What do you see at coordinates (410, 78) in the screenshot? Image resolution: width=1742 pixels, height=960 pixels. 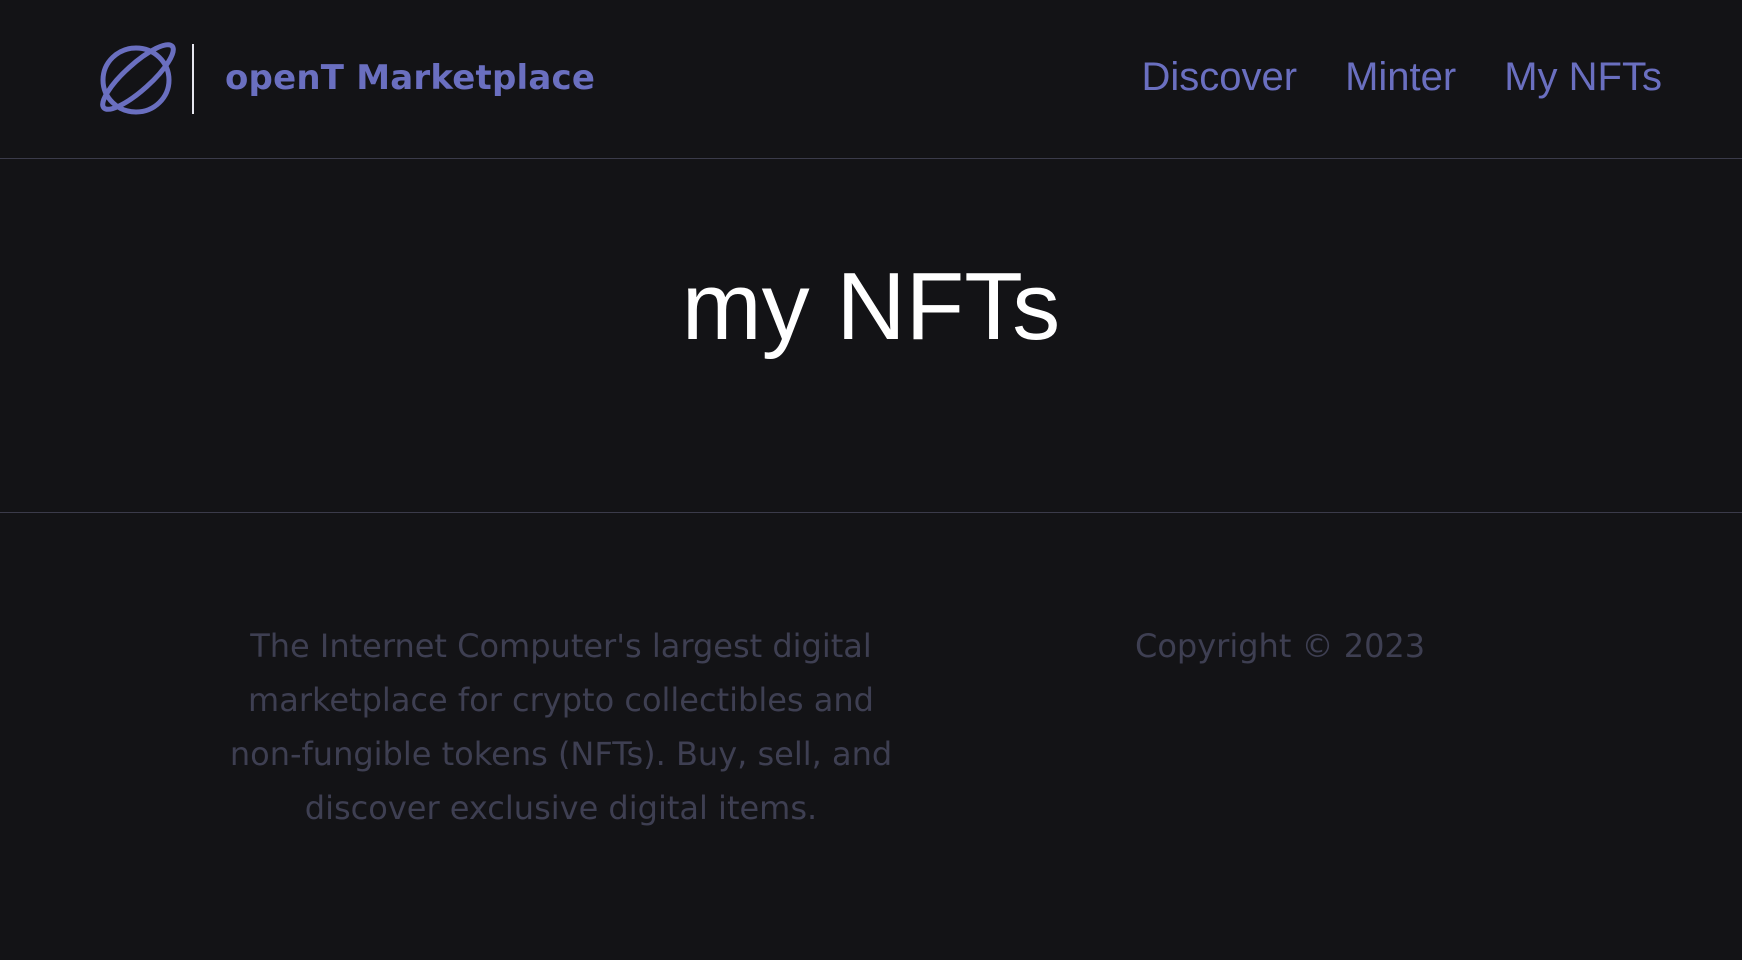 I see `brand-name: openT Marketplace` at bounding box center [410, 78].